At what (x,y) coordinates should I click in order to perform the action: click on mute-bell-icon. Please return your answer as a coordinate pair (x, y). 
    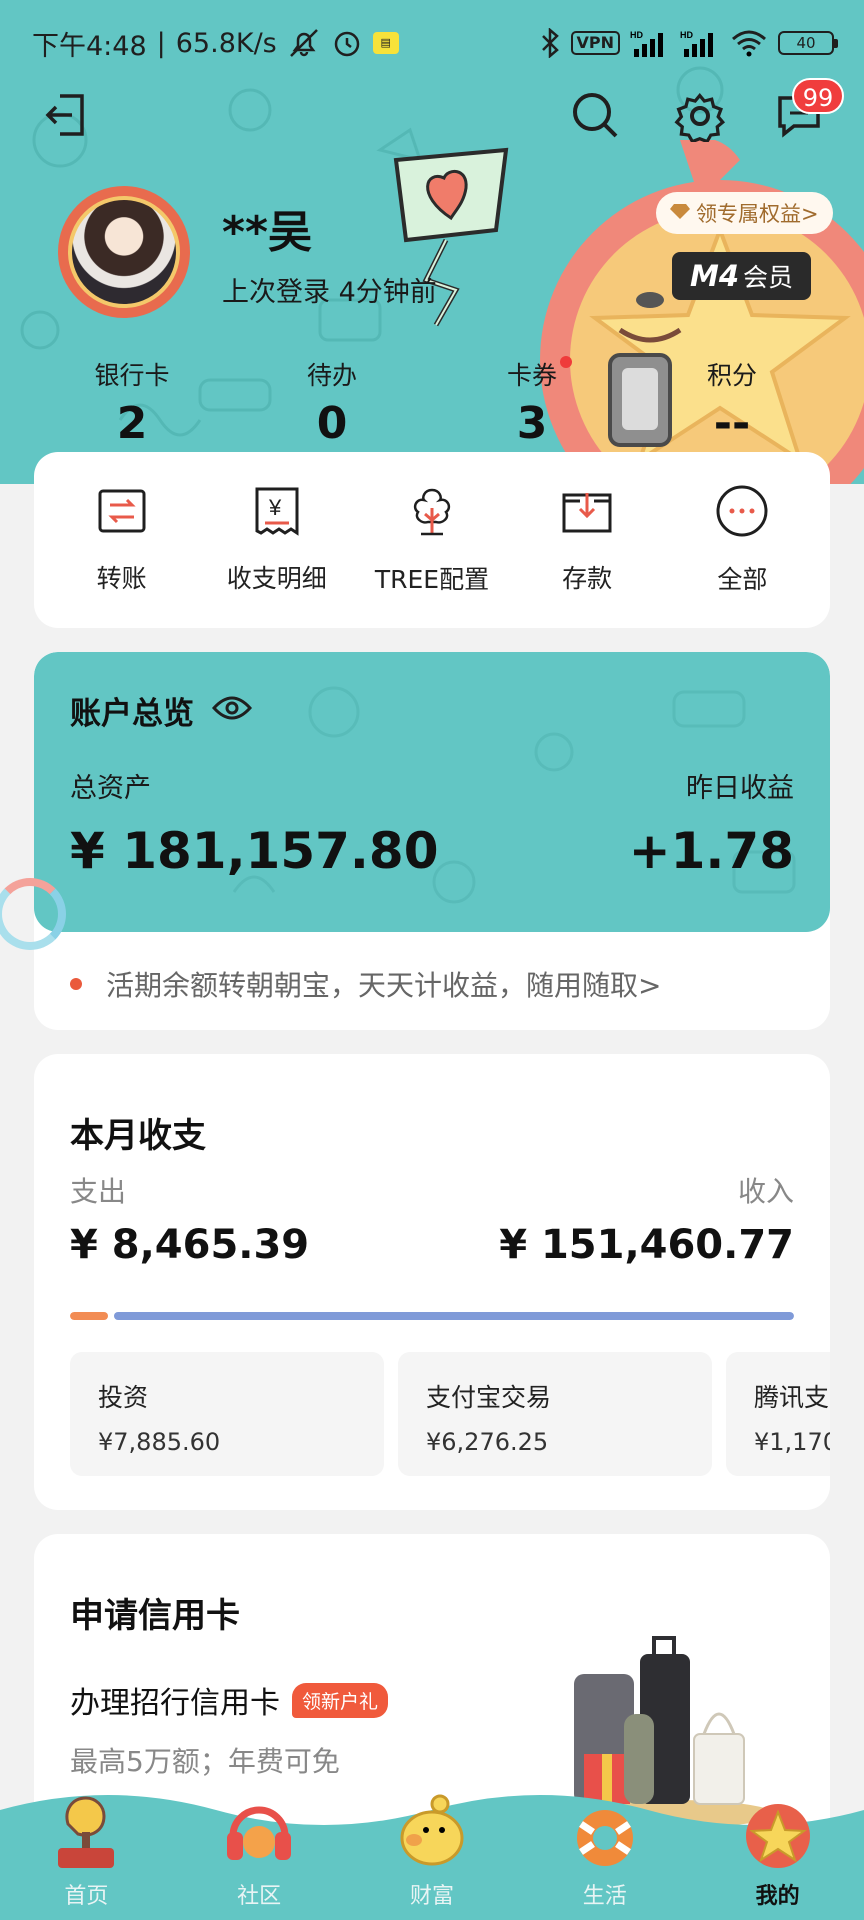
    Looking at the image, I should click on (304, 43).